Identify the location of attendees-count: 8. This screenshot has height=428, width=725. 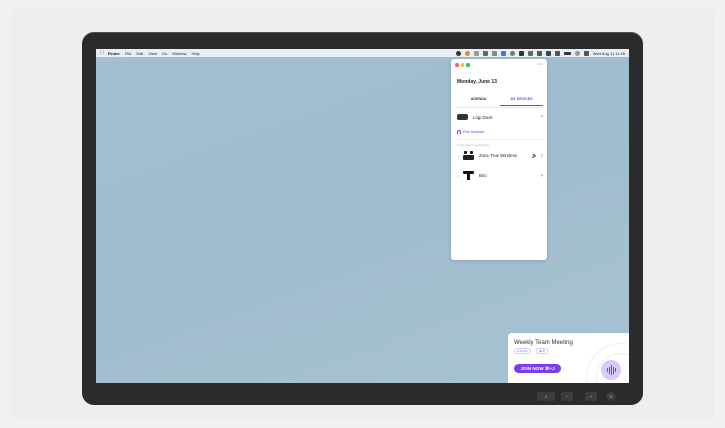
(544, 351).